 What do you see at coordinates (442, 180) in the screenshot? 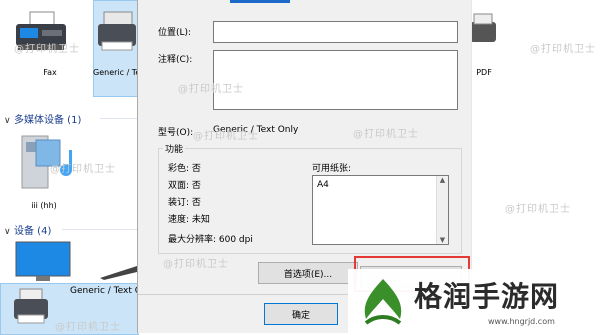
I see `scroll-up-icon: ▲` at bounding box center [442, 180].